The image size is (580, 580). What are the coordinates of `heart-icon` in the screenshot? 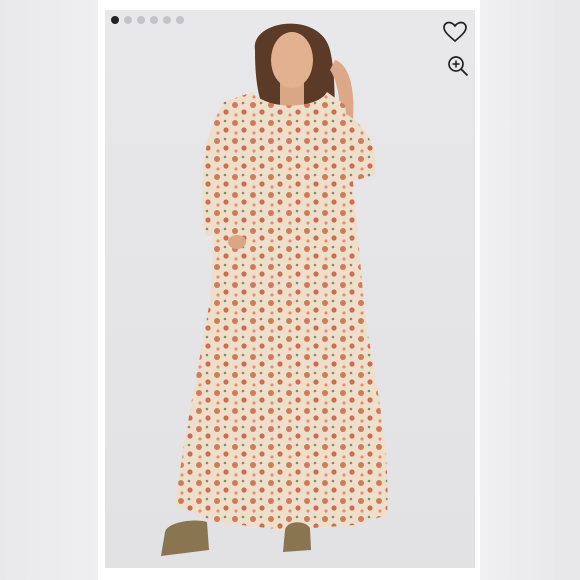 It's located at (455, 32).